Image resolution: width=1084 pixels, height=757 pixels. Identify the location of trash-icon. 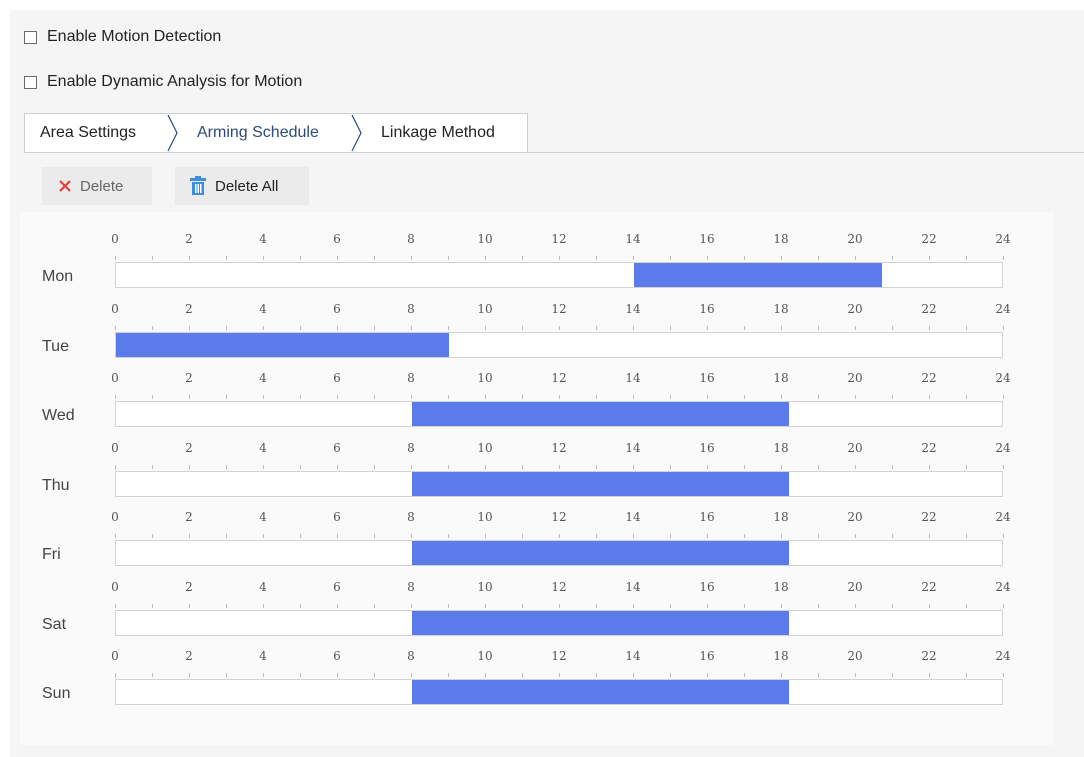
(198, 186).